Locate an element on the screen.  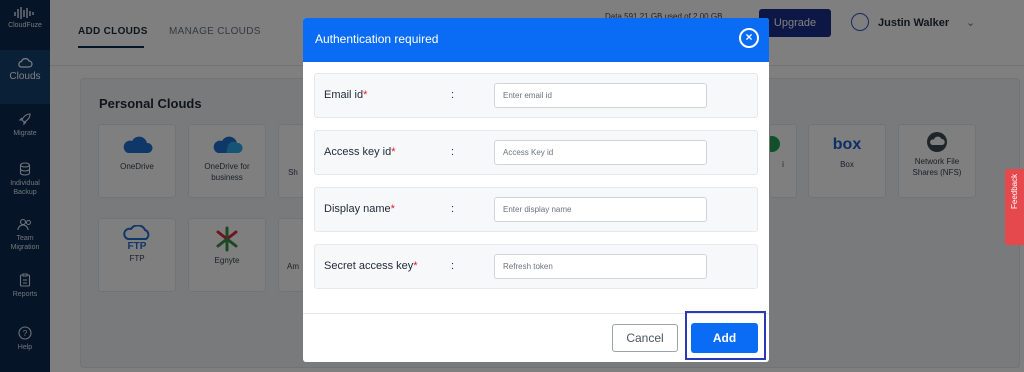
dialog-title: Authentication required is located at coordinates (377, 39).